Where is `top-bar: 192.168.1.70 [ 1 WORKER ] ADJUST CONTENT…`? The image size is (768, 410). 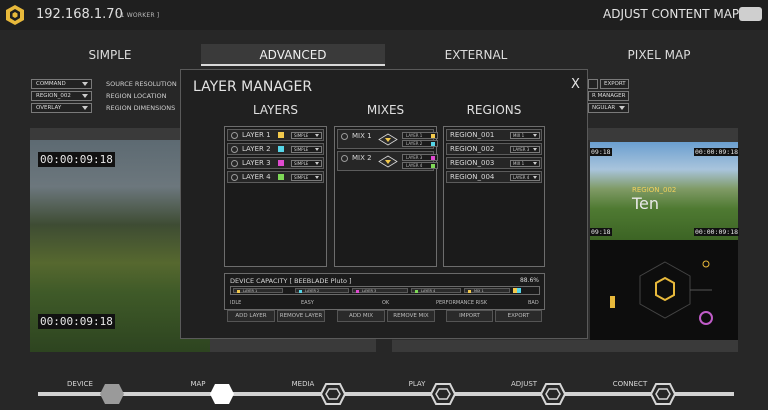 top-bar: 192.168.1.70 [ 1 WORKER ] ADJUST CONTENT… is located at coordinates (384, 15).